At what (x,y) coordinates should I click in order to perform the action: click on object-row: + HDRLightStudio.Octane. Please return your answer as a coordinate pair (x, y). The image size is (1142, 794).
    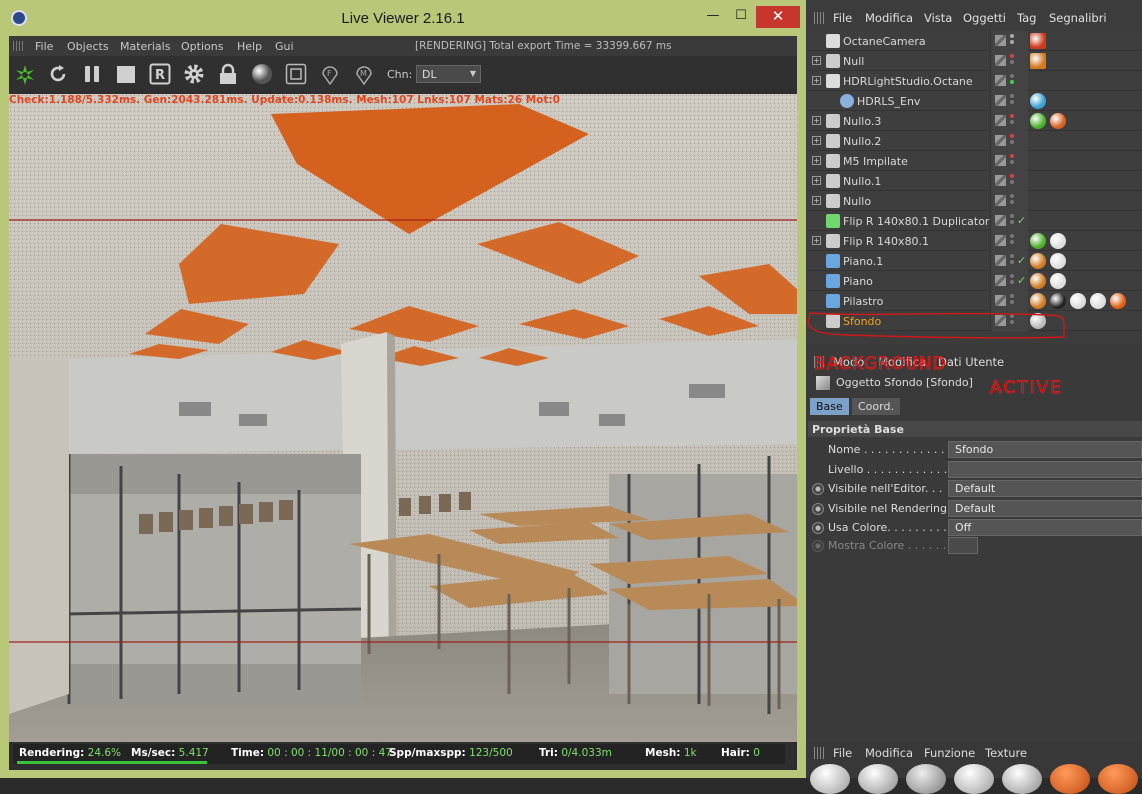
    Looking at the image, I should click on (975, 81).